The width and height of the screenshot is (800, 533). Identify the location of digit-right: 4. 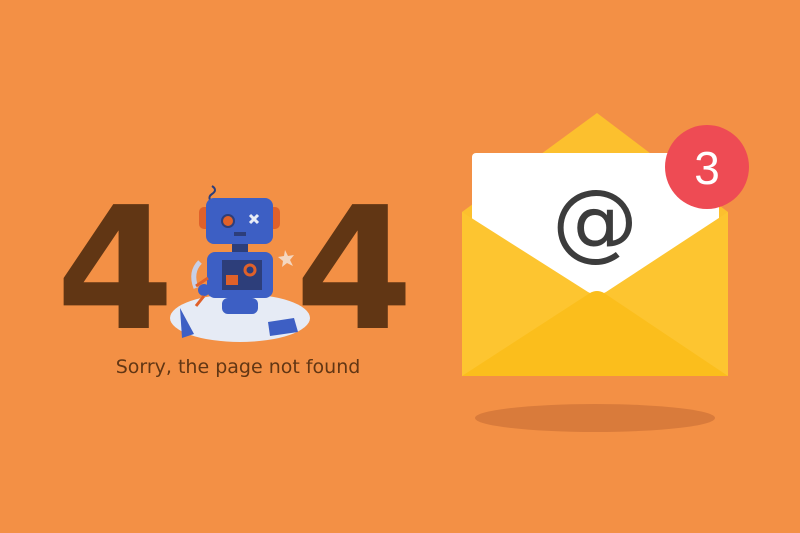
(354, 270).